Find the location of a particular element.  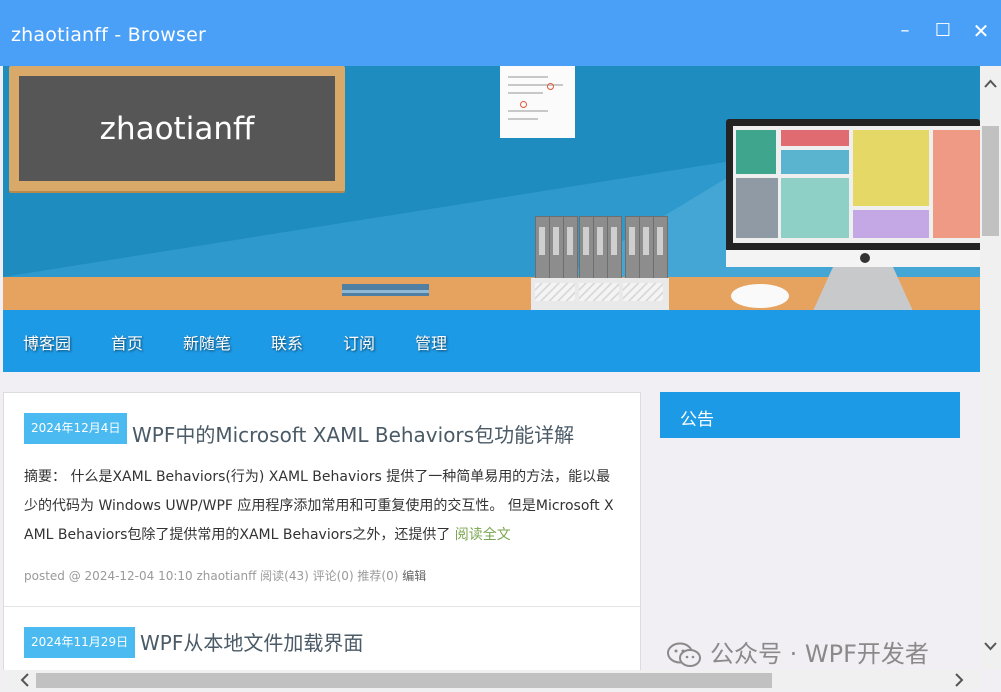

post-card: 2024年11月29日 WPF从本地文件加载界面 is located at coordinates (322, 638).